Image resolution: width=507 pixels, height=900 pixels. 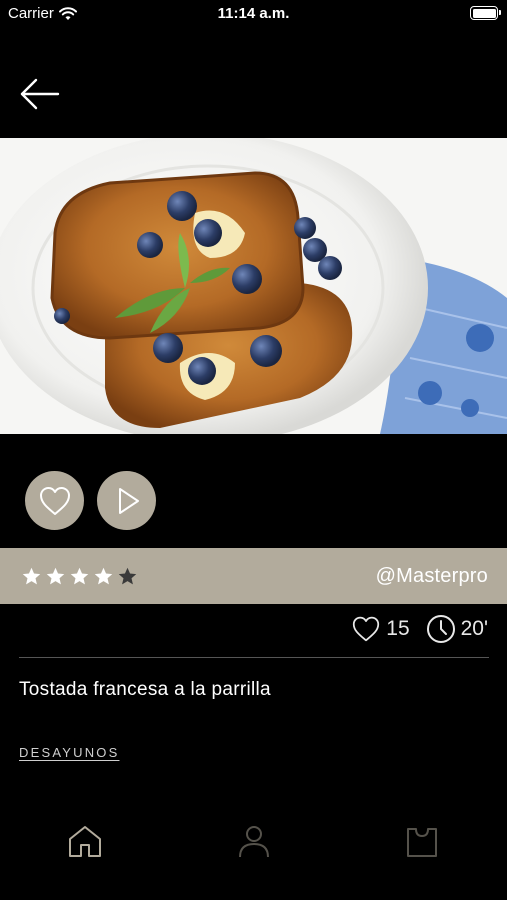 I want to click on clock-icon, so click(x=440, y=629).